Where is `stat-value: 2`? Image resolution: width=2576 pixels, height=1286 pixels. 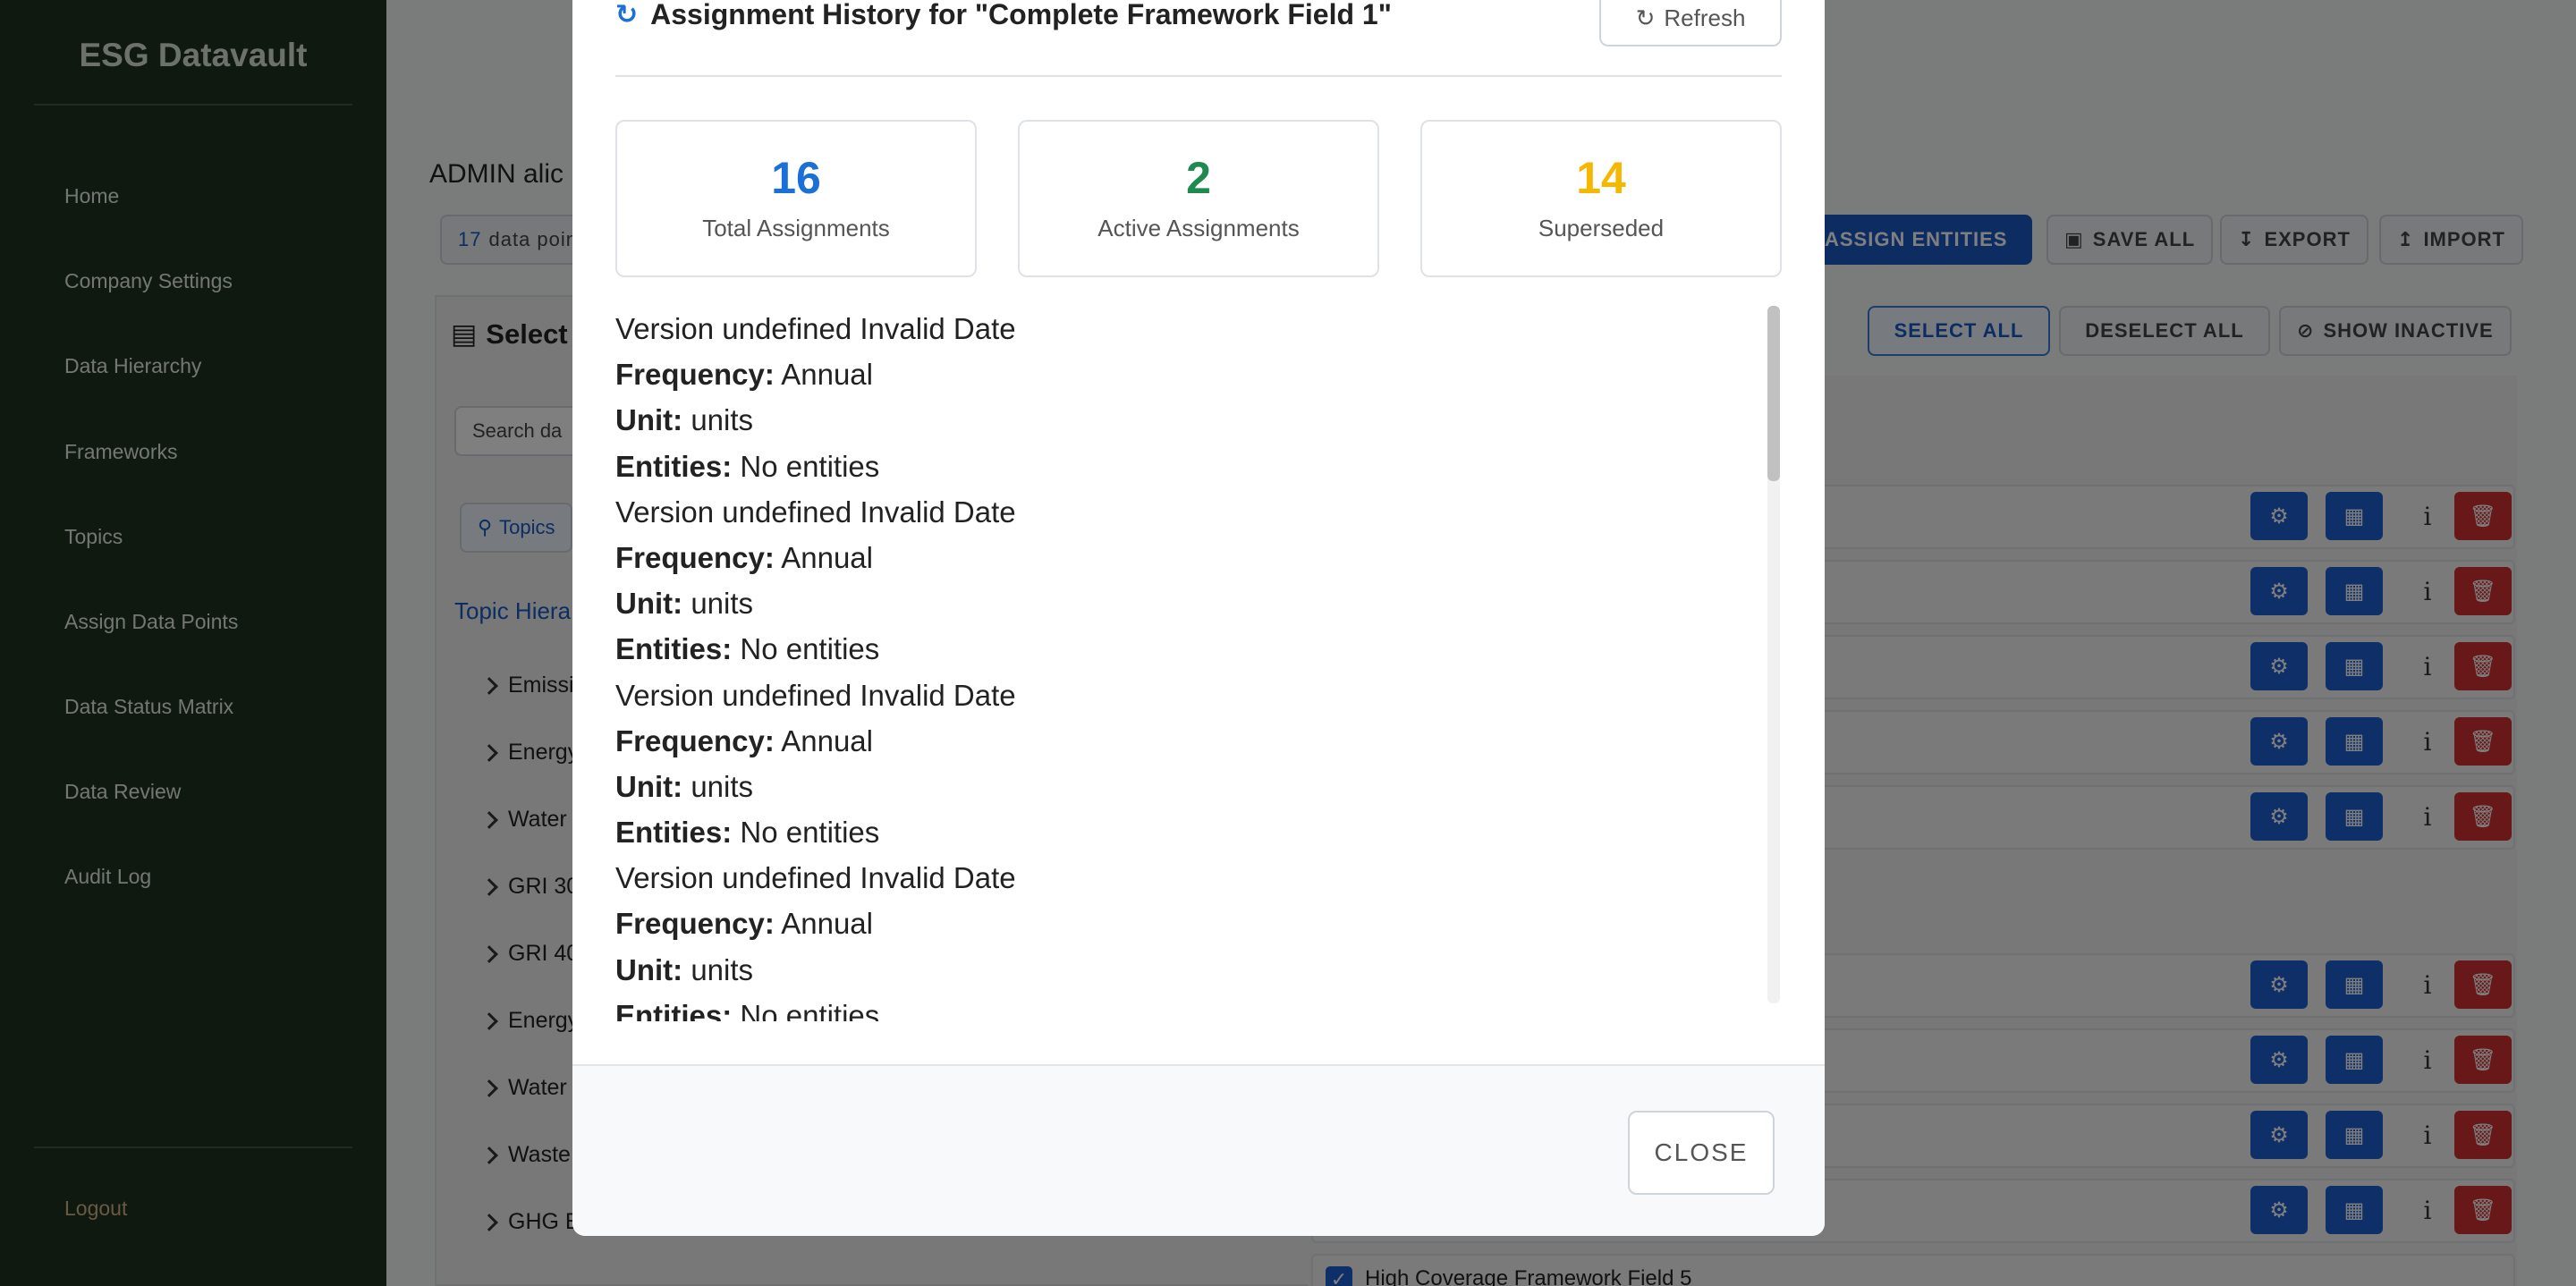 stat-value: 2 is located at coordinates (1198, 178).